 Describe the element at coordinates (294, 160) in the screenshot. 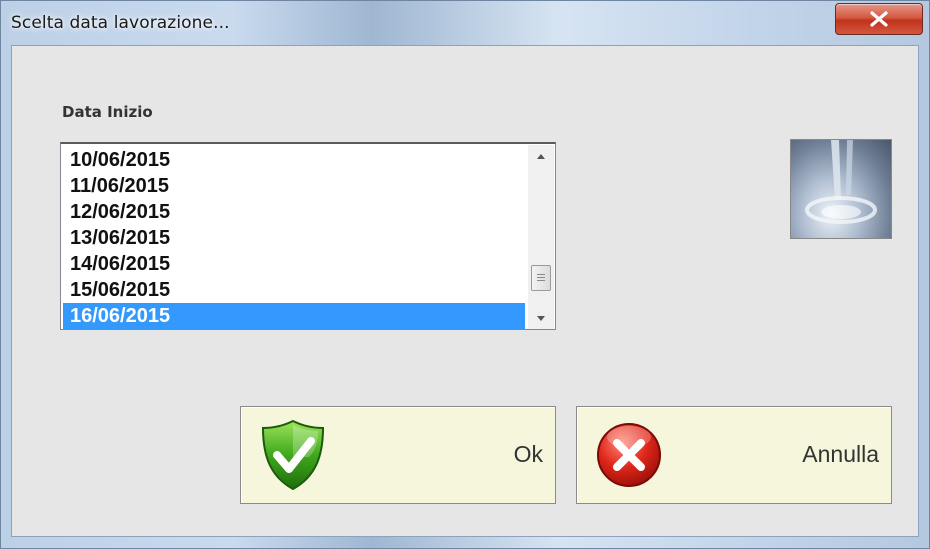

I see `list-item: 10/06/2015` at that location.